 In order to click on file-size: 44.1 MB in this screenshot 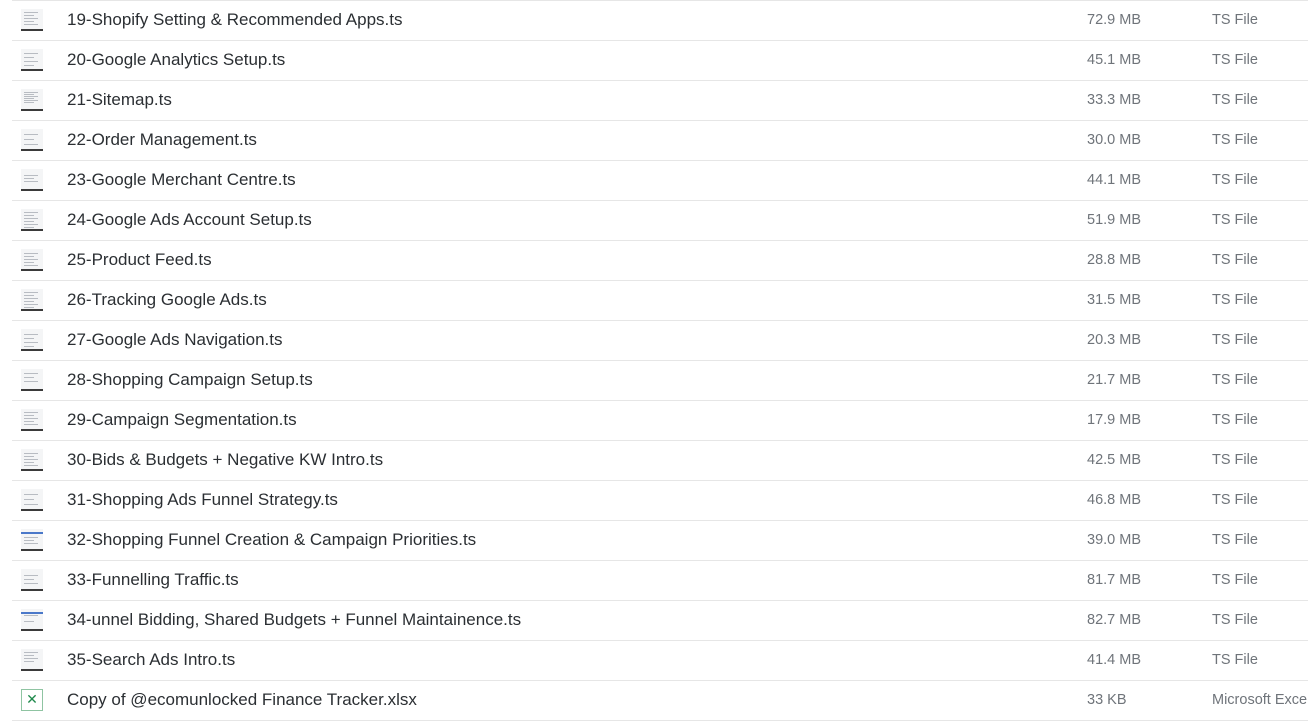, I will do `click(1114, 180)`.